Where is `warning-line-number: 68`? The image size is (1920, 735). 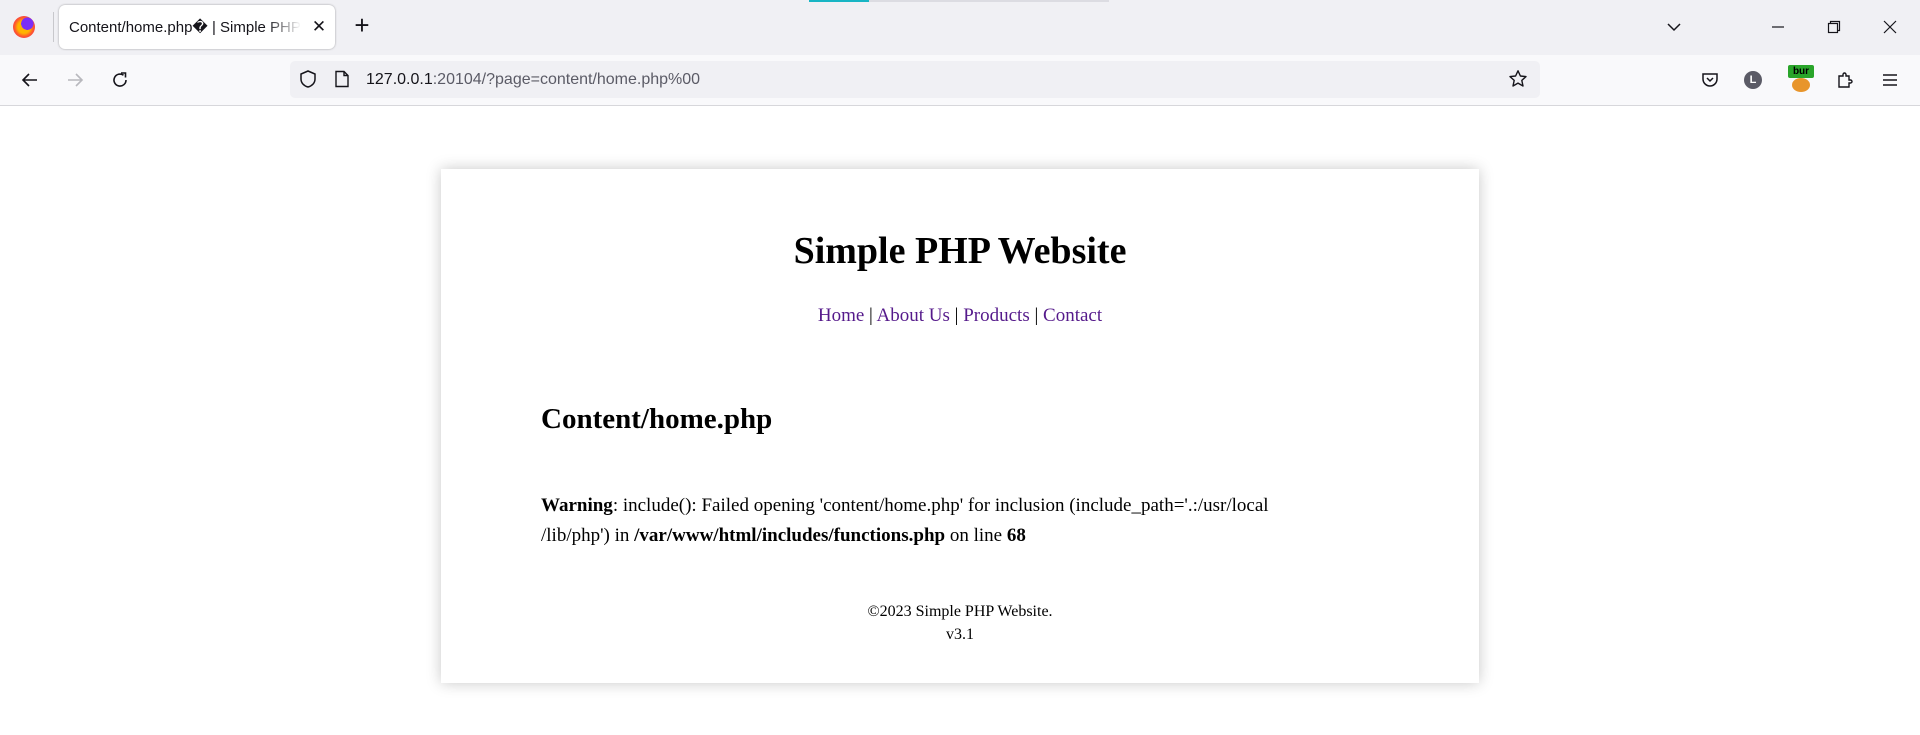 warning-line-number: 68 is located at coordinates (1016, 535).